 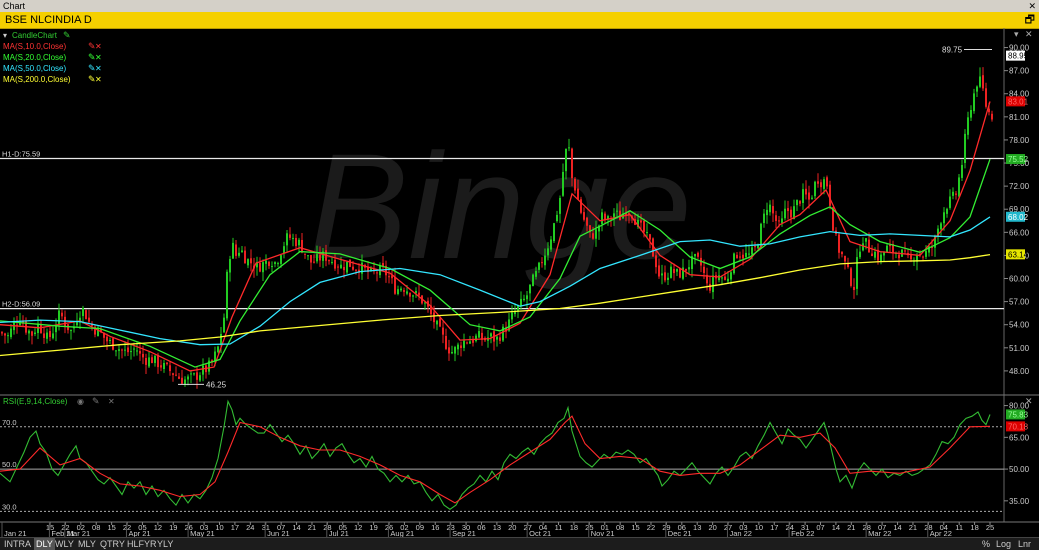 What do you see at coordinates (1024, 544) in the screenshot?
I see `scale-button-2: Lnr` at bounding box center [1024, 544].